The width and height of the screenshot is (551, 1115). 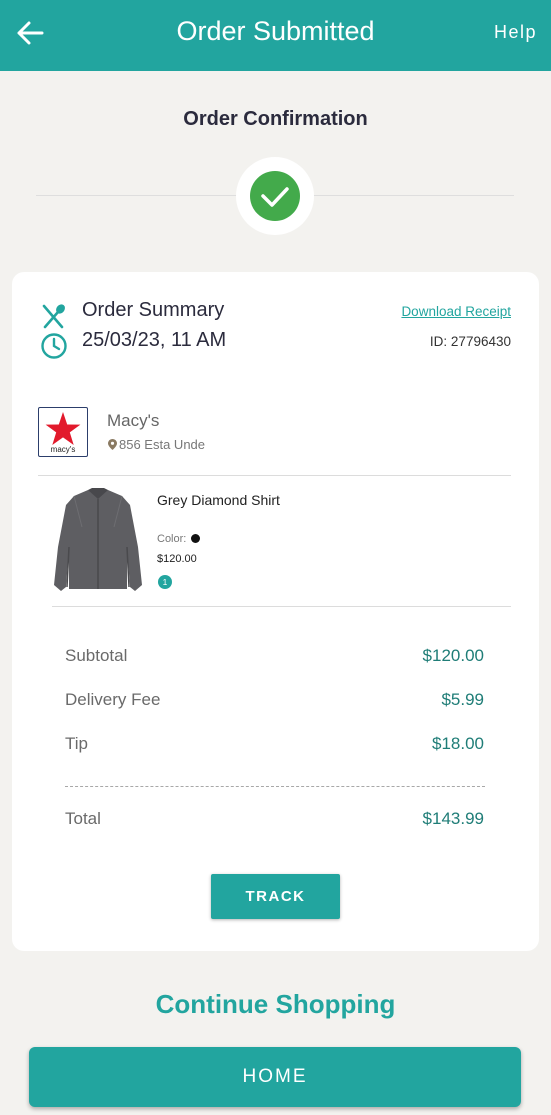 I want to click on home-button: HOME, so click(x=275, y=1077).